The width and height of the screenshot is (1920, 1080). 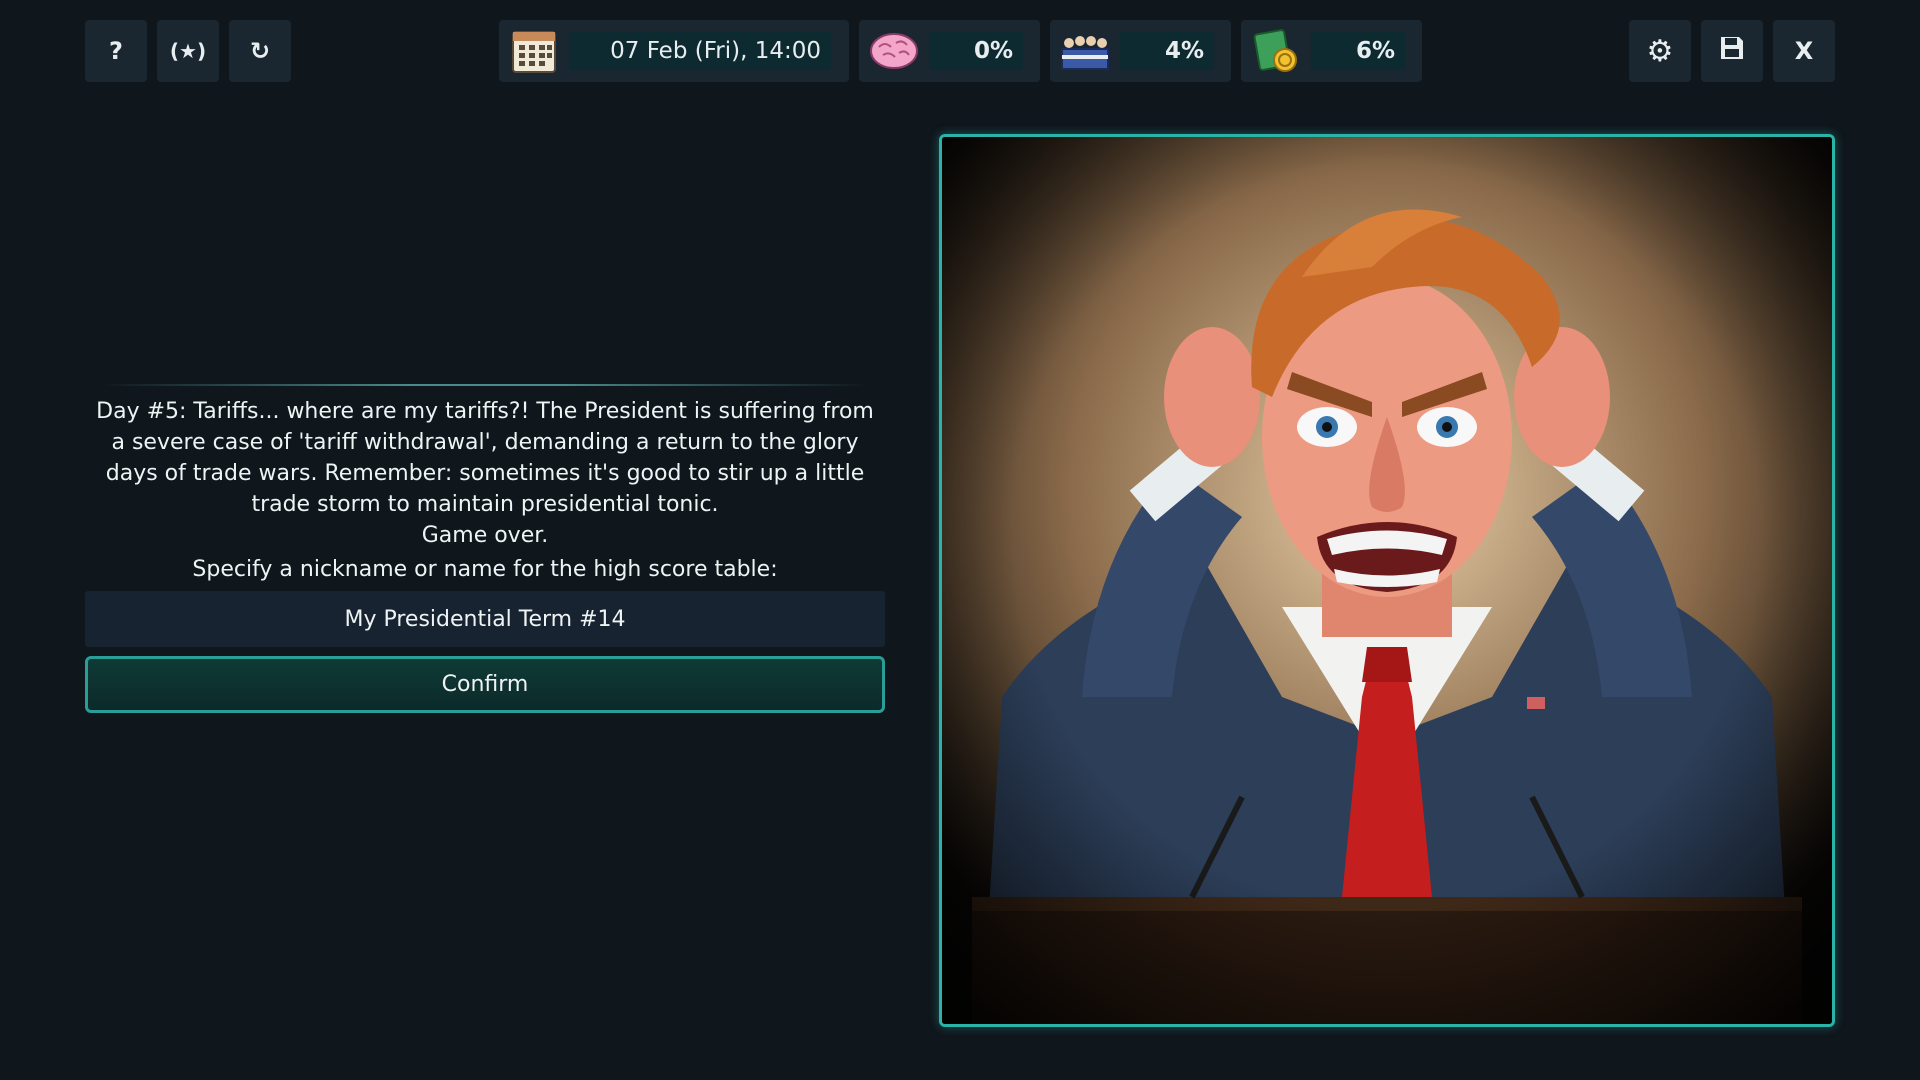 I want to click on settings-button: ⚙, so click(x=1660, y=51).